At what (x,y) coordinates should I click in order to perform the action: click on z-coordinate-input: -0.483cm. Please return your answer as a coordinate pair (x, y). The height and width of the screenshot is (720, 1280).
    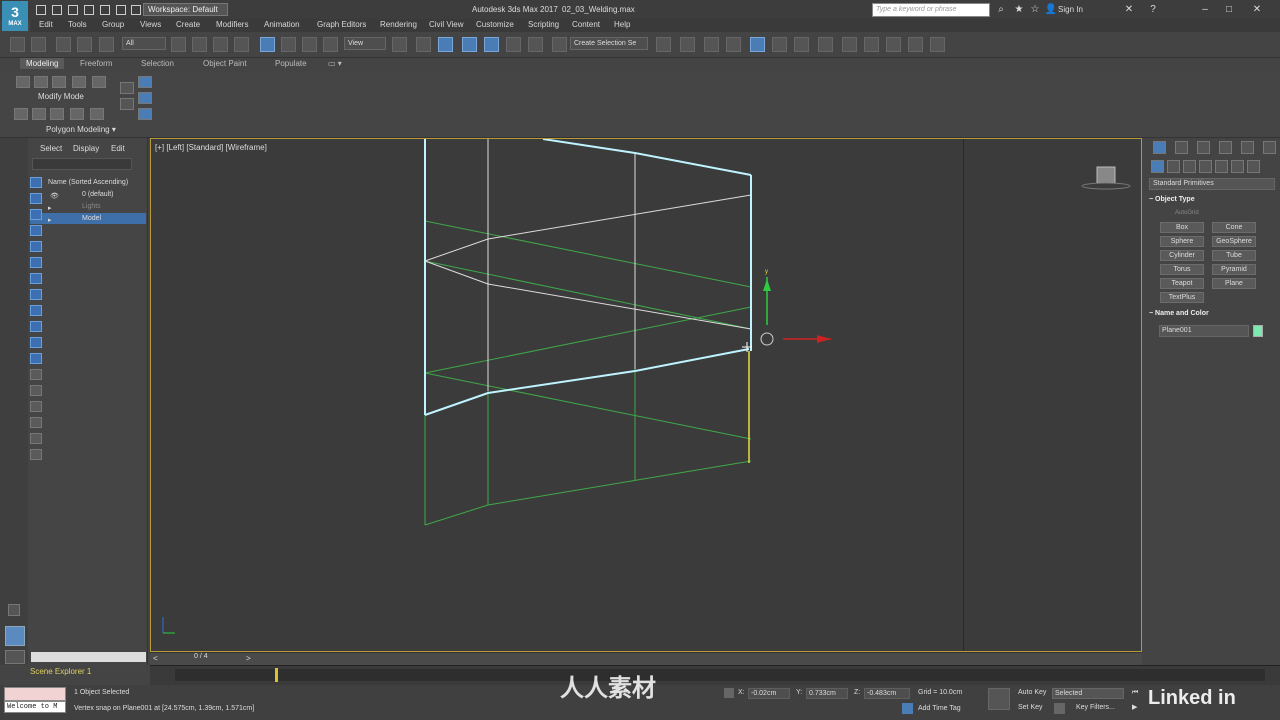
    Looking at the image, I should click on (887, 693).